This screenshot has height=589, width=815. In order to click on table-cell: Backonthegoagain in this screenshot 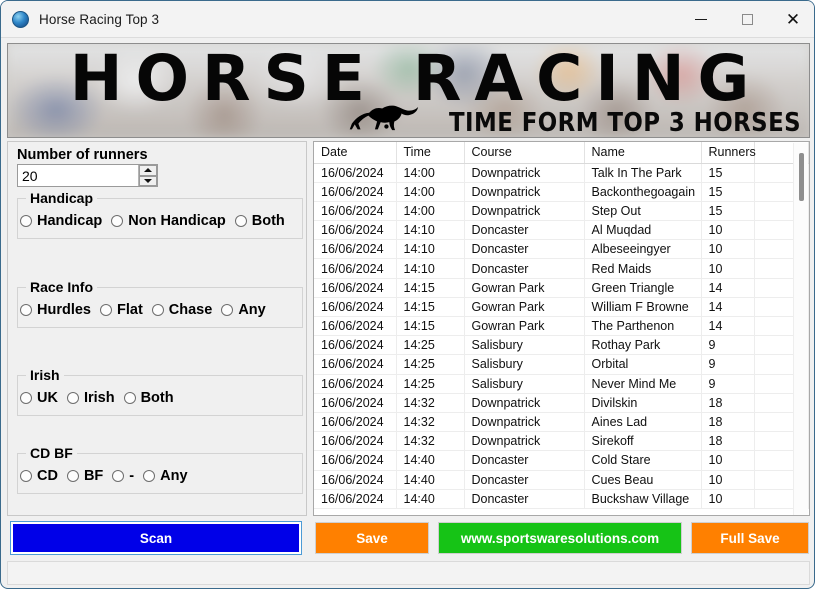, I will do `click(643, 192)`.